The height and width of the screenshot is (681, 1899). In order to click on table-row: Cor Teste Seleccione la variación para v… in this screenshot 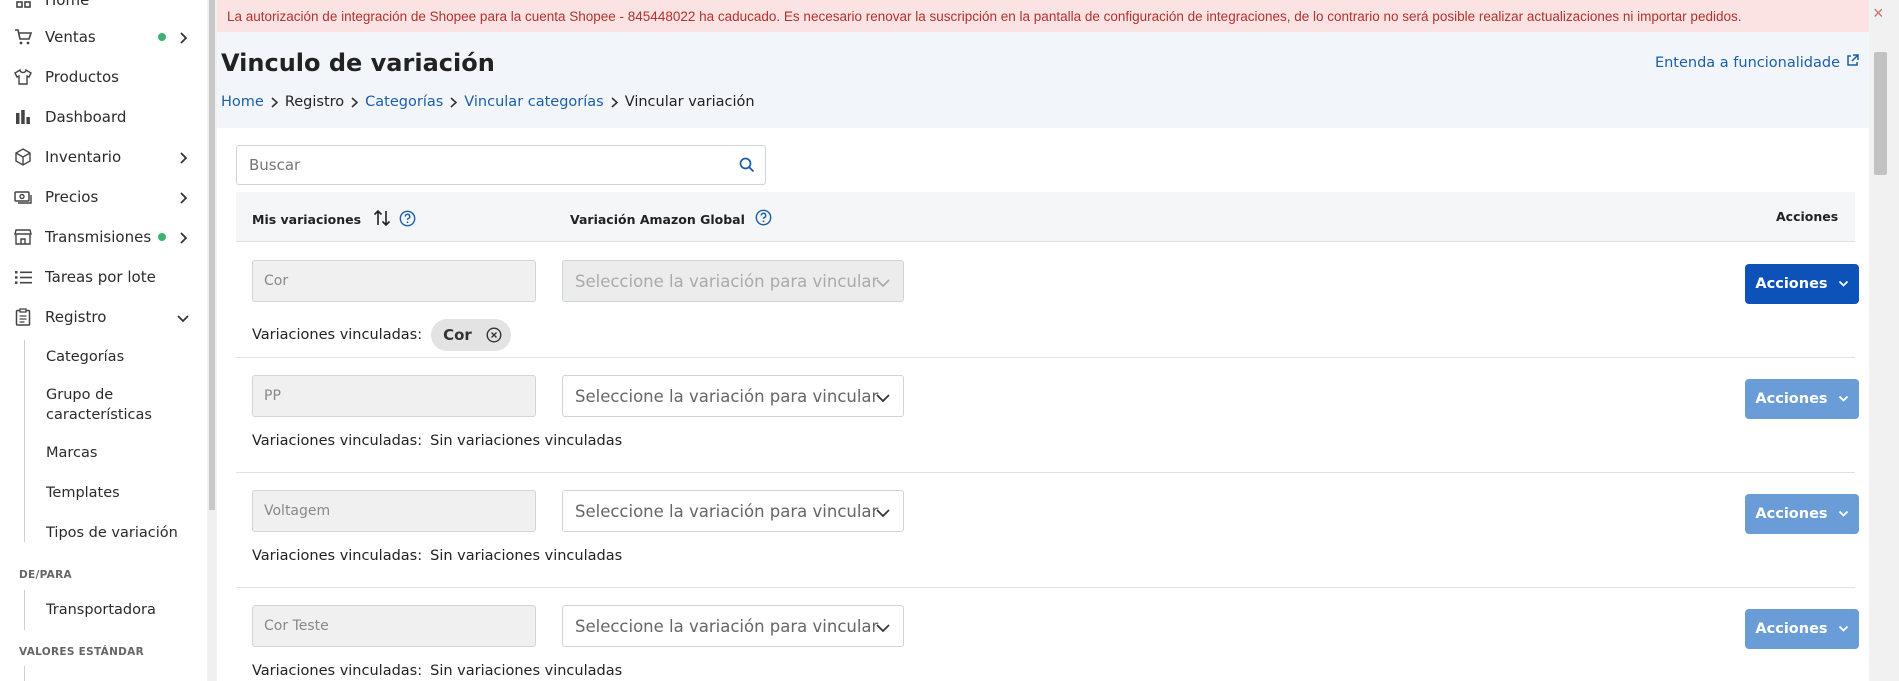, I will do `click(1047, 634)`.